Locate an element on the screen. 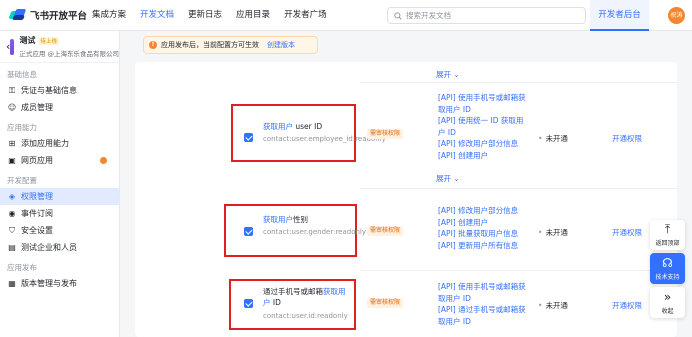  nav-item-developer-square: 开发者广场 is located at coordinates (305, 15).